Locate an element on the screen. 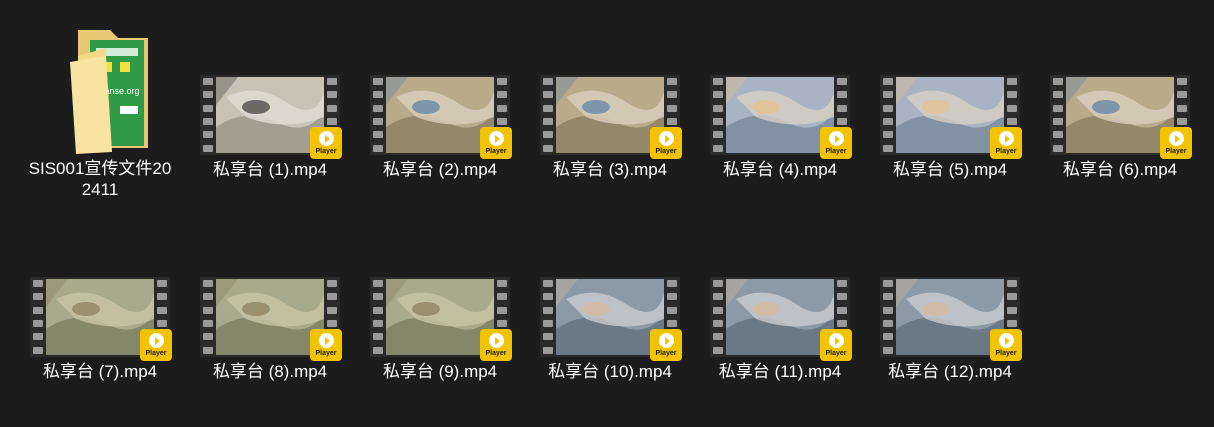  video-file-label: 私享台 (12).mp4 is located at coordinates (950, 371).